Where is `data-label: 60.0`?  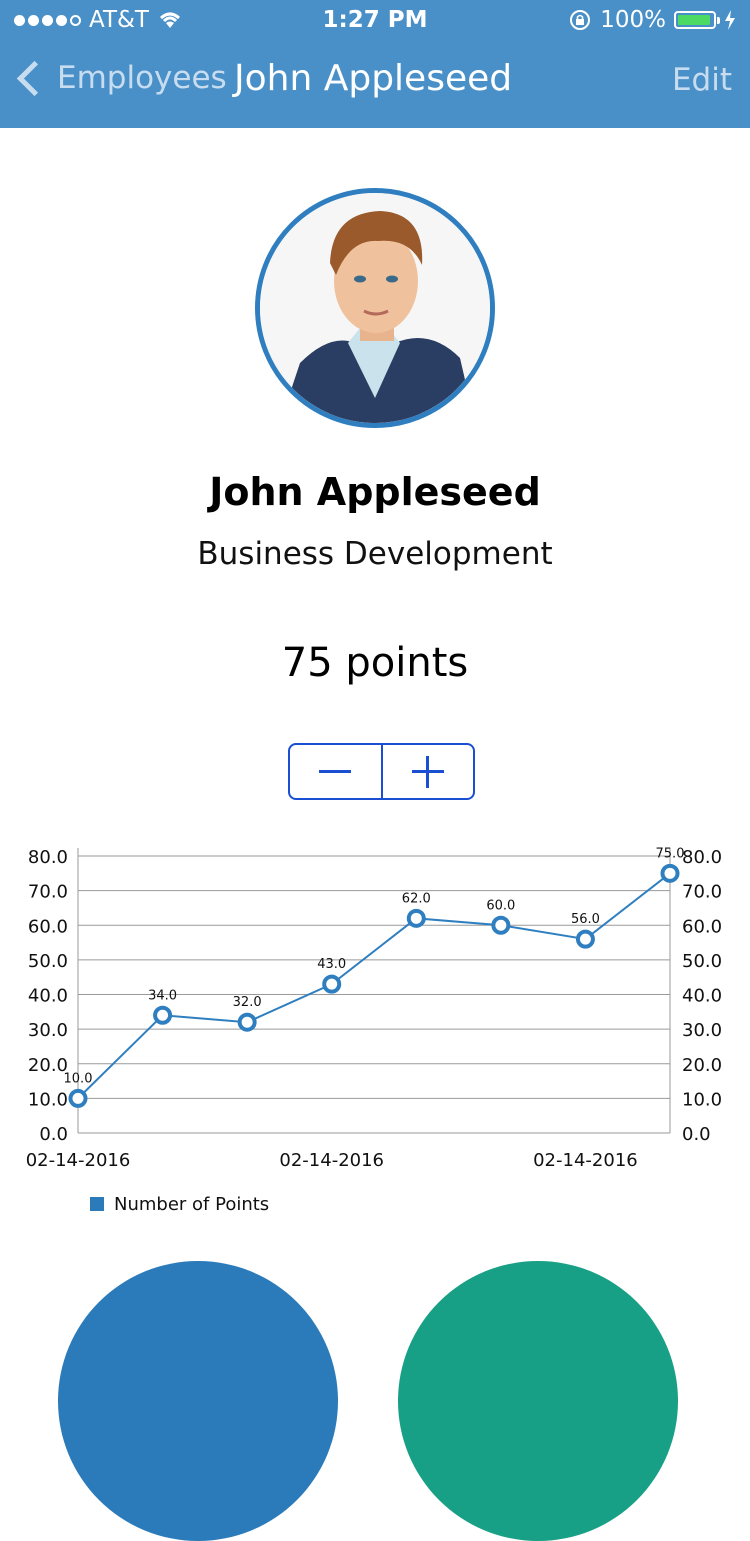 data-label: 60.0 is located at coordinates (500, 905).